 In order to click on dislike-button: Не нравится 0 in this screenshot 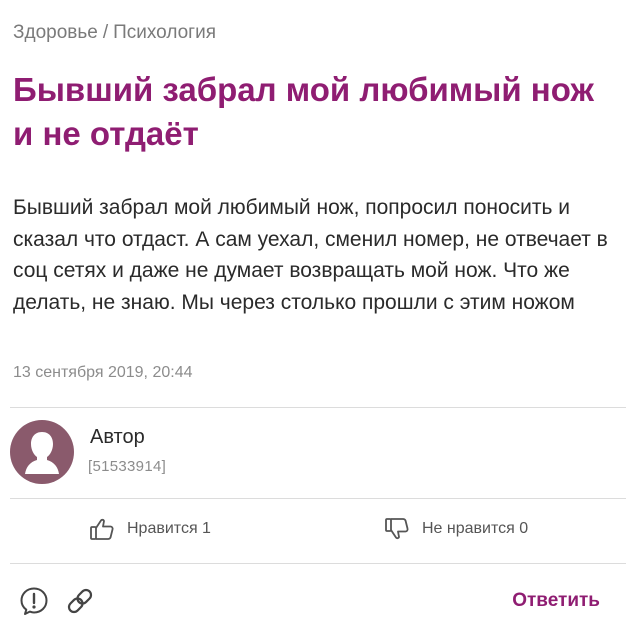, I will do `click(456, 529)`.